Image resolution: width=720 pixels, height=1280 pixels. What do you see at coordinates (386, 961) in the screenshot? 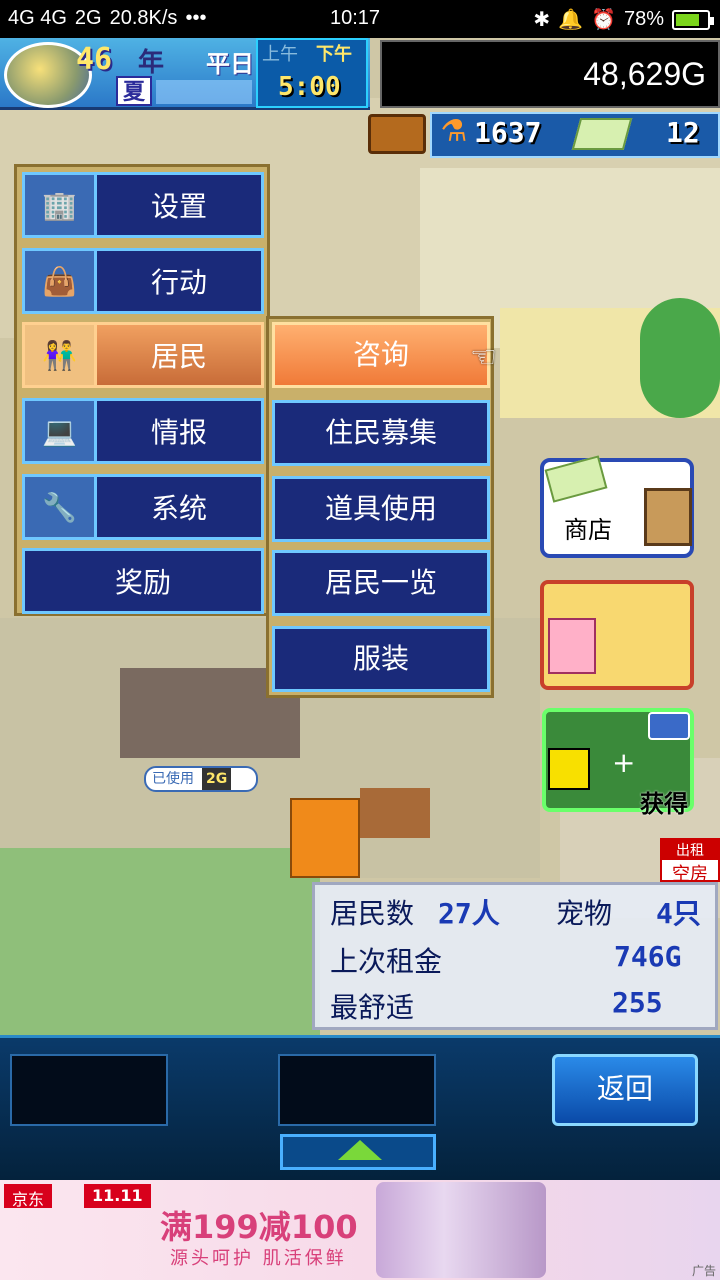
I see `last-rent-label: 上次租金` at bounding box center [386, 961].